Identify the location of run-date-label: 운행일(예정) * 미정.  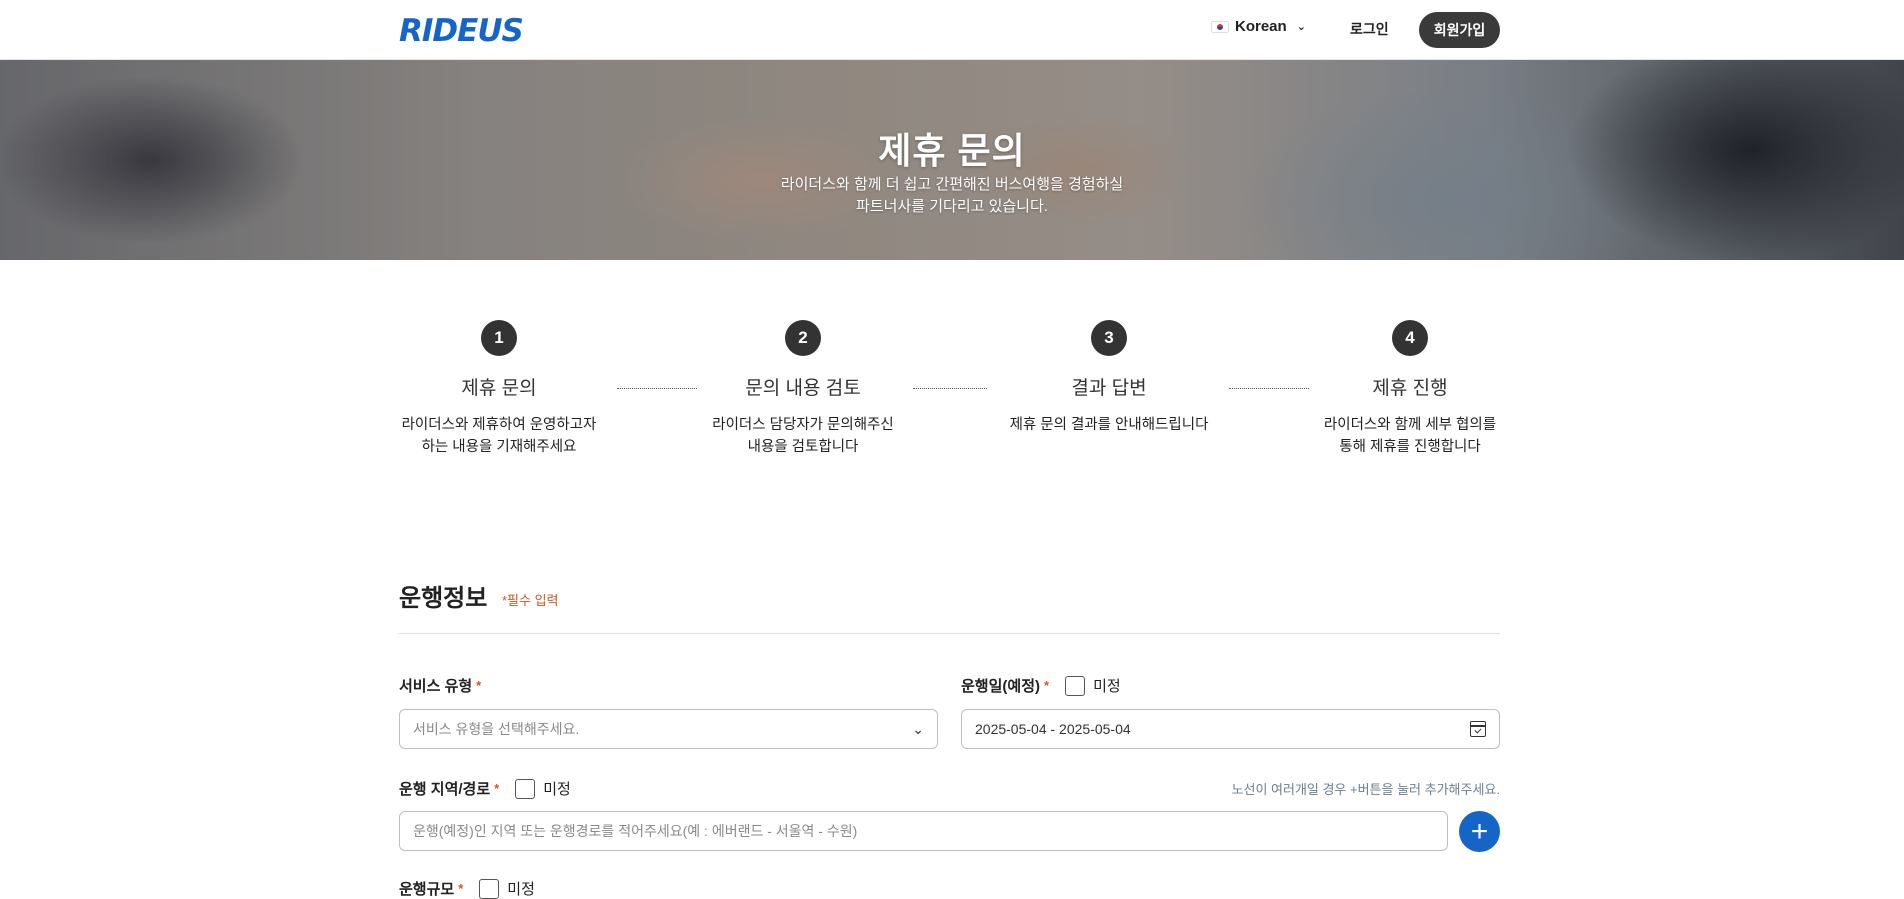
(1041, 685).